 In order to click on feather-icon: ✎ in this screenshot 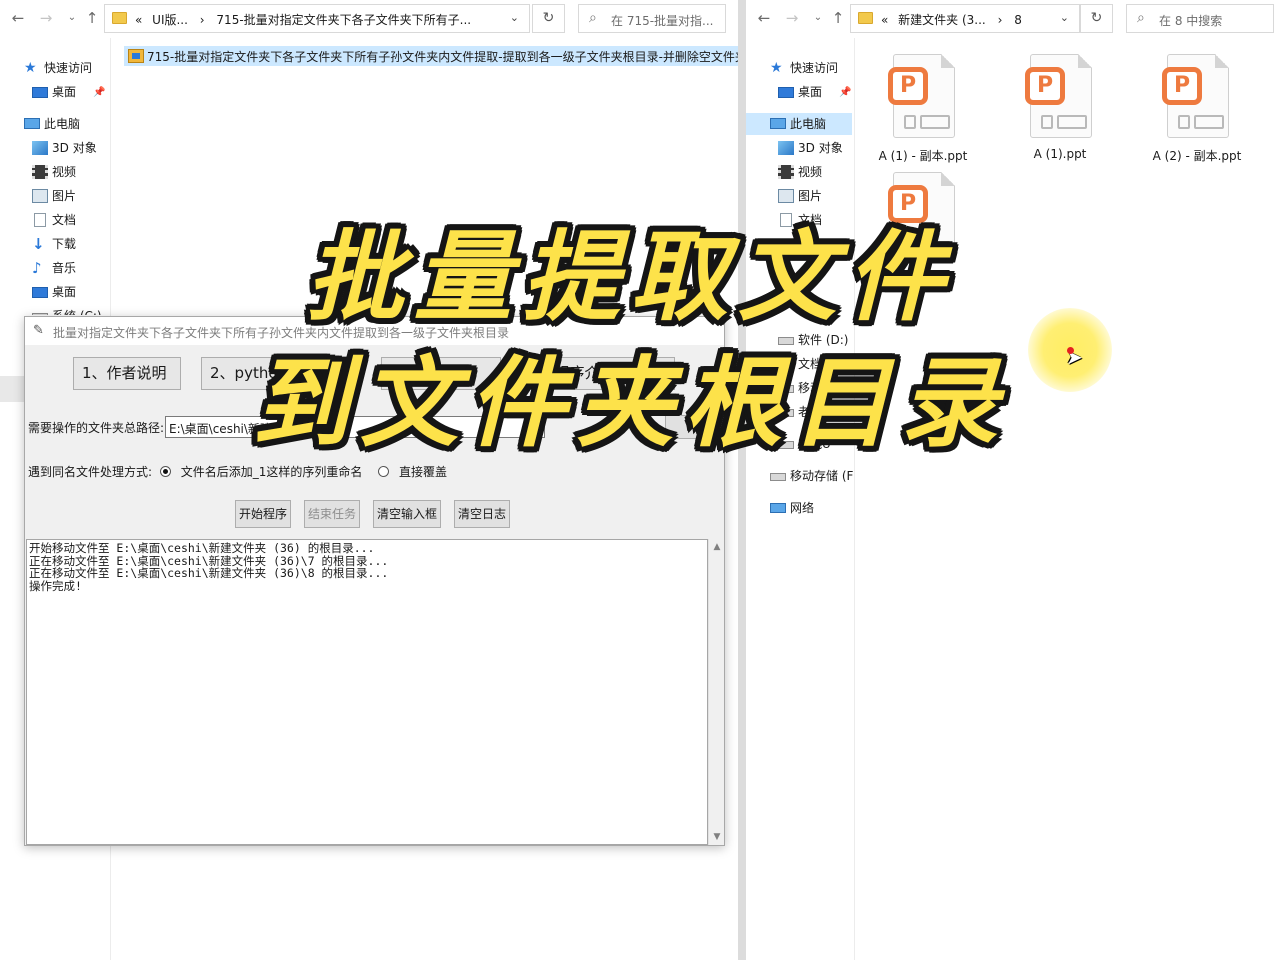, I will do `click(38, 330)`.